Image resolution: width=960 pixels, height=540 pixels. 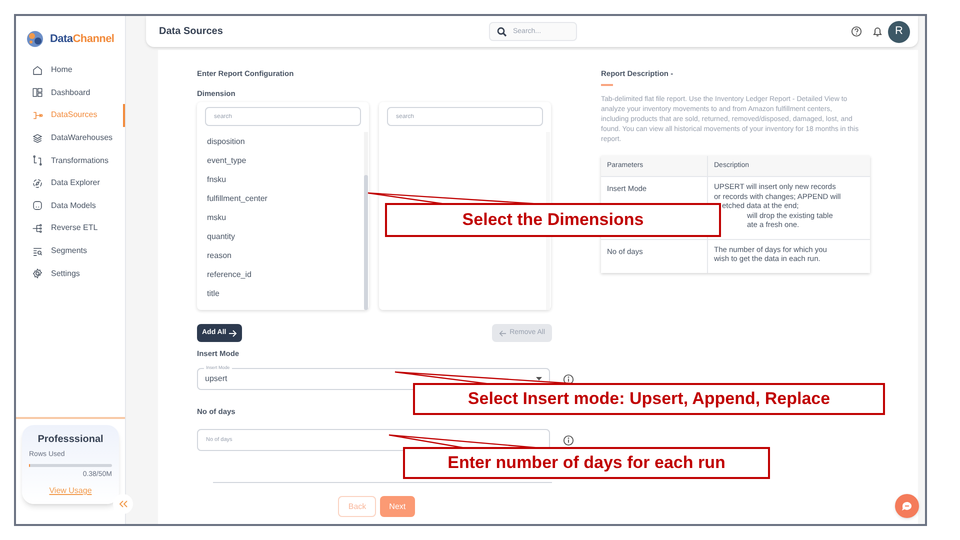 I want to click on chat-icon, so click(x=907, y=506).